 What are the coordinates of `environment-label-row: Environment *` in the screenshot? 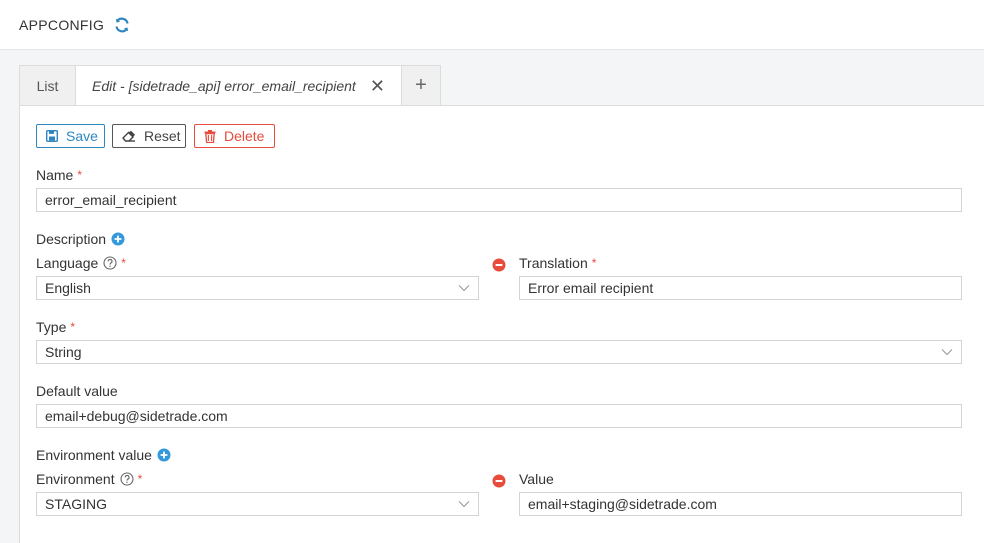 It's located at (89, 479).